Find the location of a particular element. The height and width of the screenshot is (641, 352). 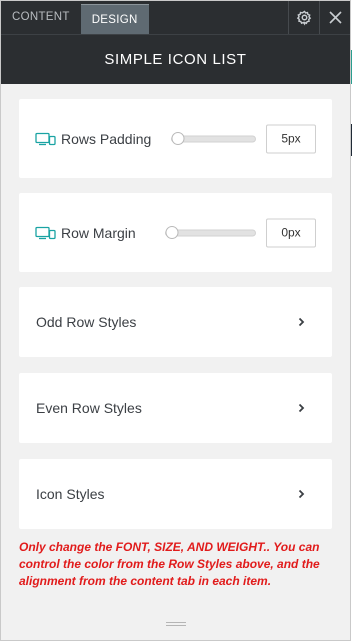

tab-bar: Content Design is located at coordinates (75, 17).